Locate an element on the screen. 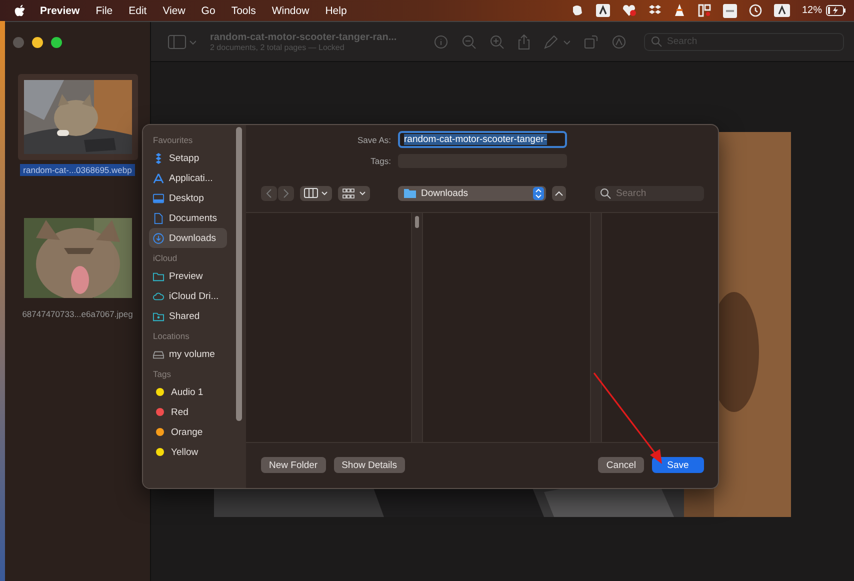  section-heading: Locations is located at coordinates (171, 336).